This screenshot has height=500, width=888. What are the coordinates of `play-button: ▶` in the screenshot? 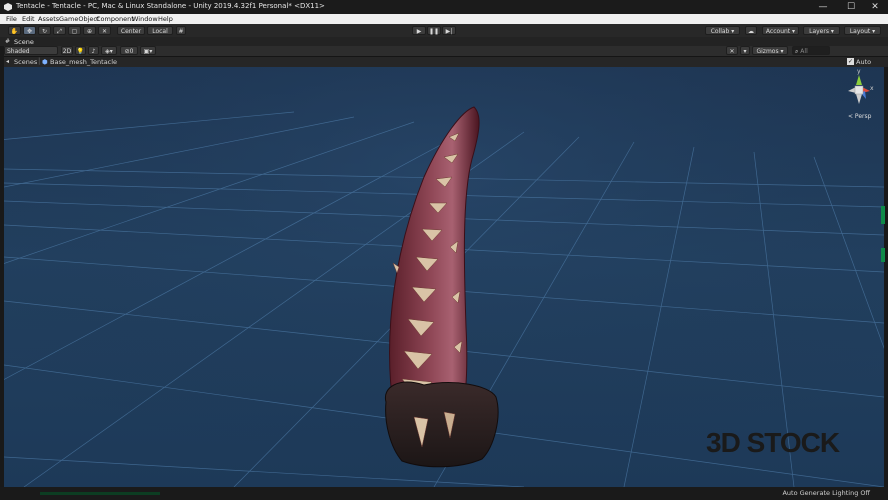 It's located at (419, 30).